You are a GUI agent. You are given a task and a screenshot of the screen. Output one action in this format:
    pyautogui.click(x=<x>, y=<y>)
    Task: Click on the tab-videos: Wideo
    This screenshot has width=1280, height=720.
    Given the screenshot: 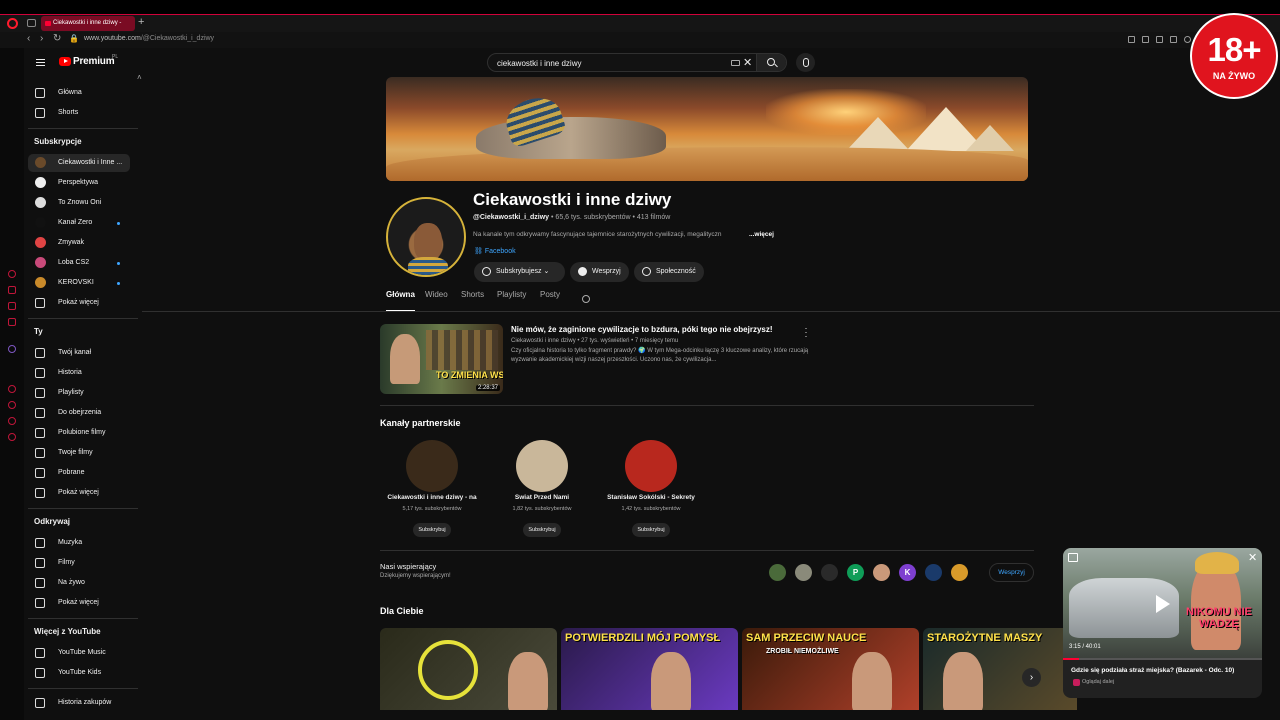 What is the action you would take?
    pyautogui.click(x=436, y=301)
    